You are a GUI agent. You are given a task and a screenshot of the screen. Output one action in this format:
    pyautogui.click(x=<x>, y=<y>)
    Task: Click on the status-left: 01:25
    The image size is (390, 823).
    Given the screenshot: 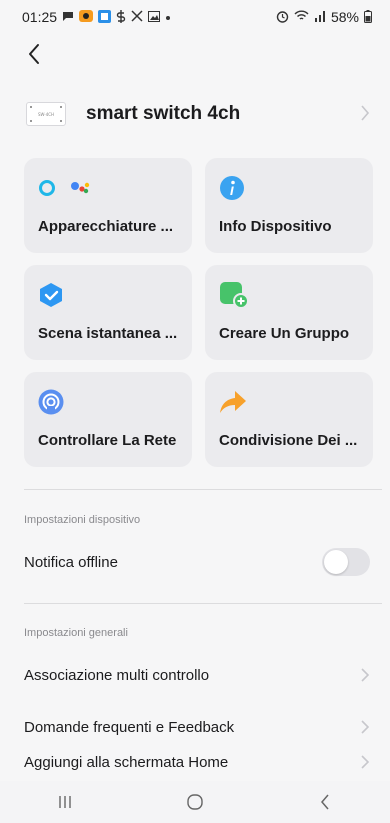 What is the action you would take?
    pyautogui.click(x=96, y=17)
    